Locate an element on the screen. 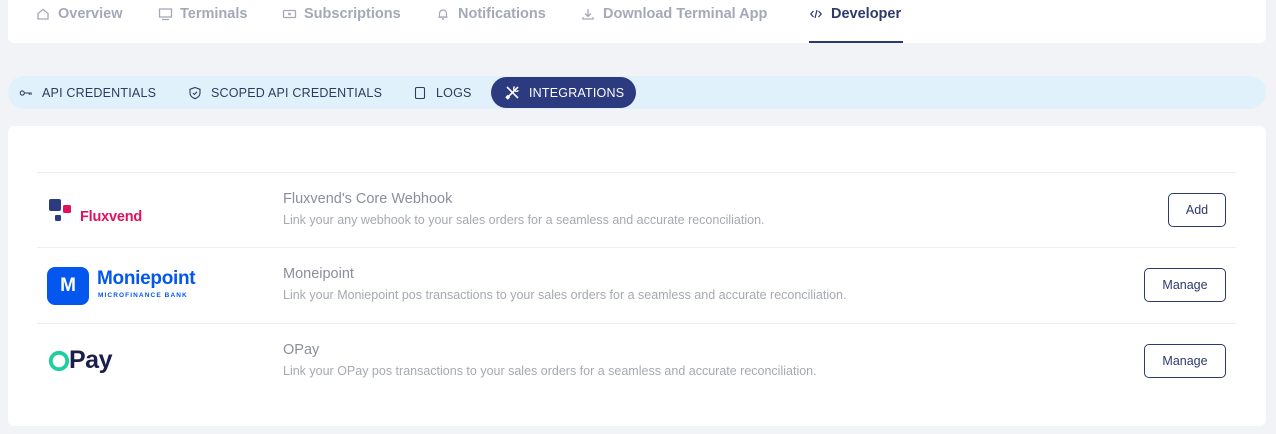 This screenshot has height=434, width=1276. subtab-label: API CREDENTIALS is located at coordinates (99, 92).